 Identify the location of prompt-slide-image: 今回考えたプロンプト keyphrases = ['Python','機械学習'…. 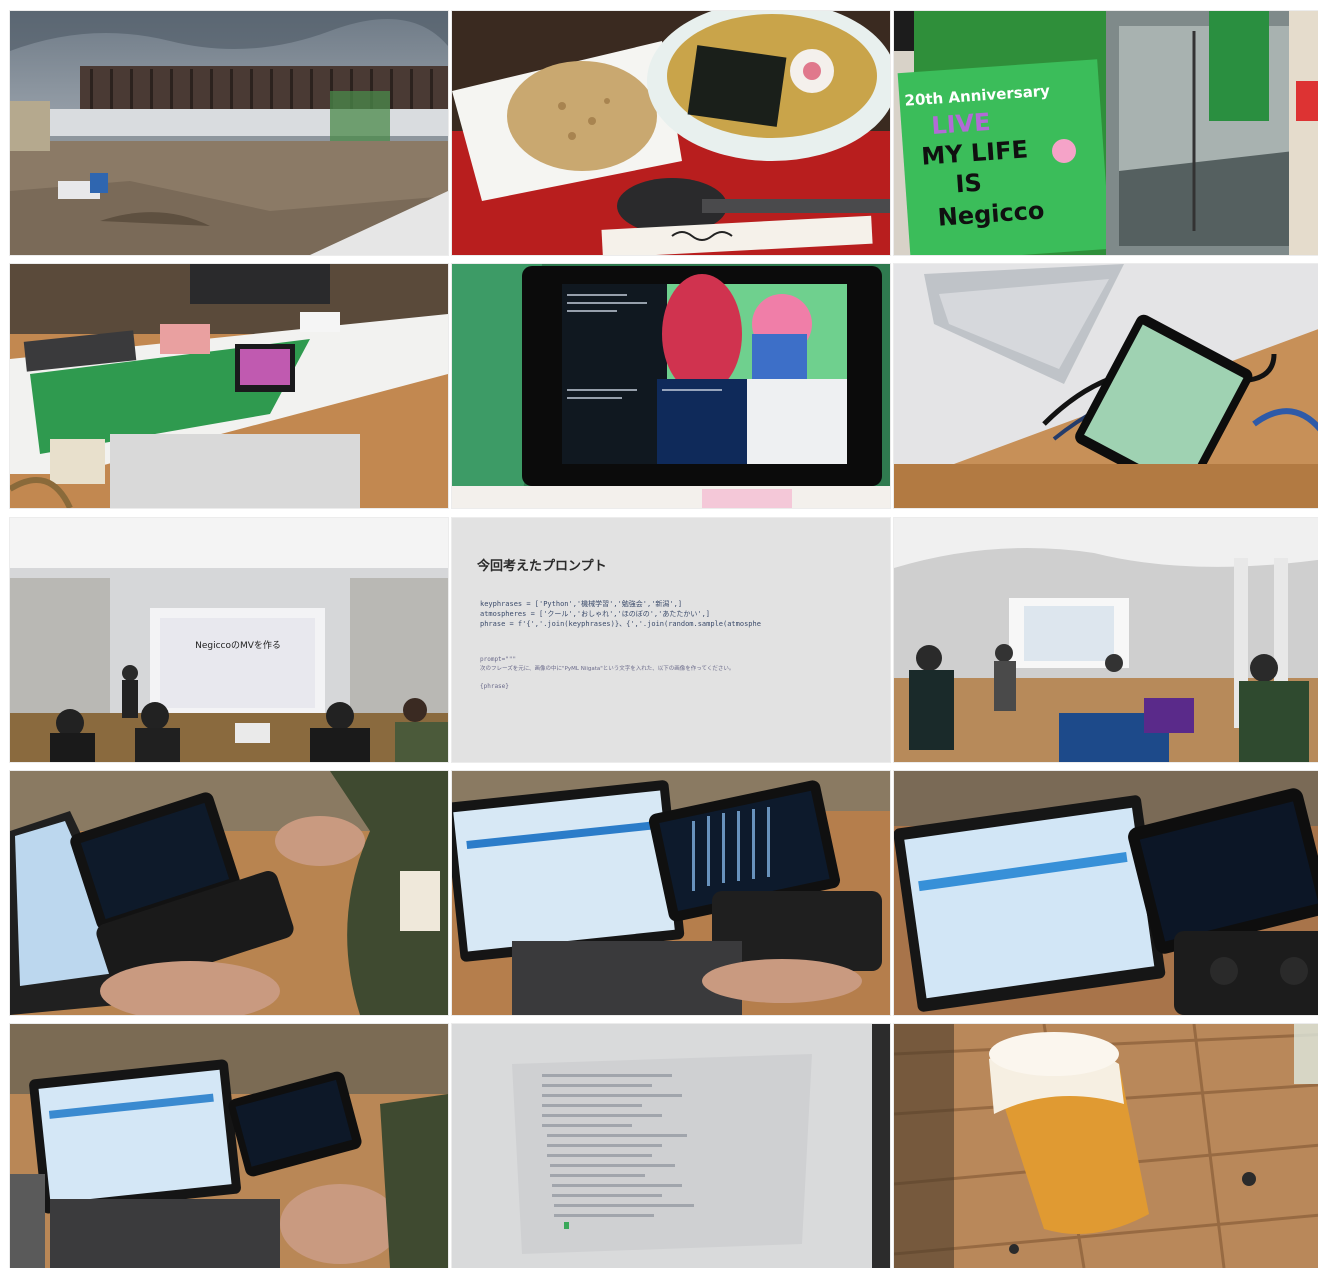
(671, 640).